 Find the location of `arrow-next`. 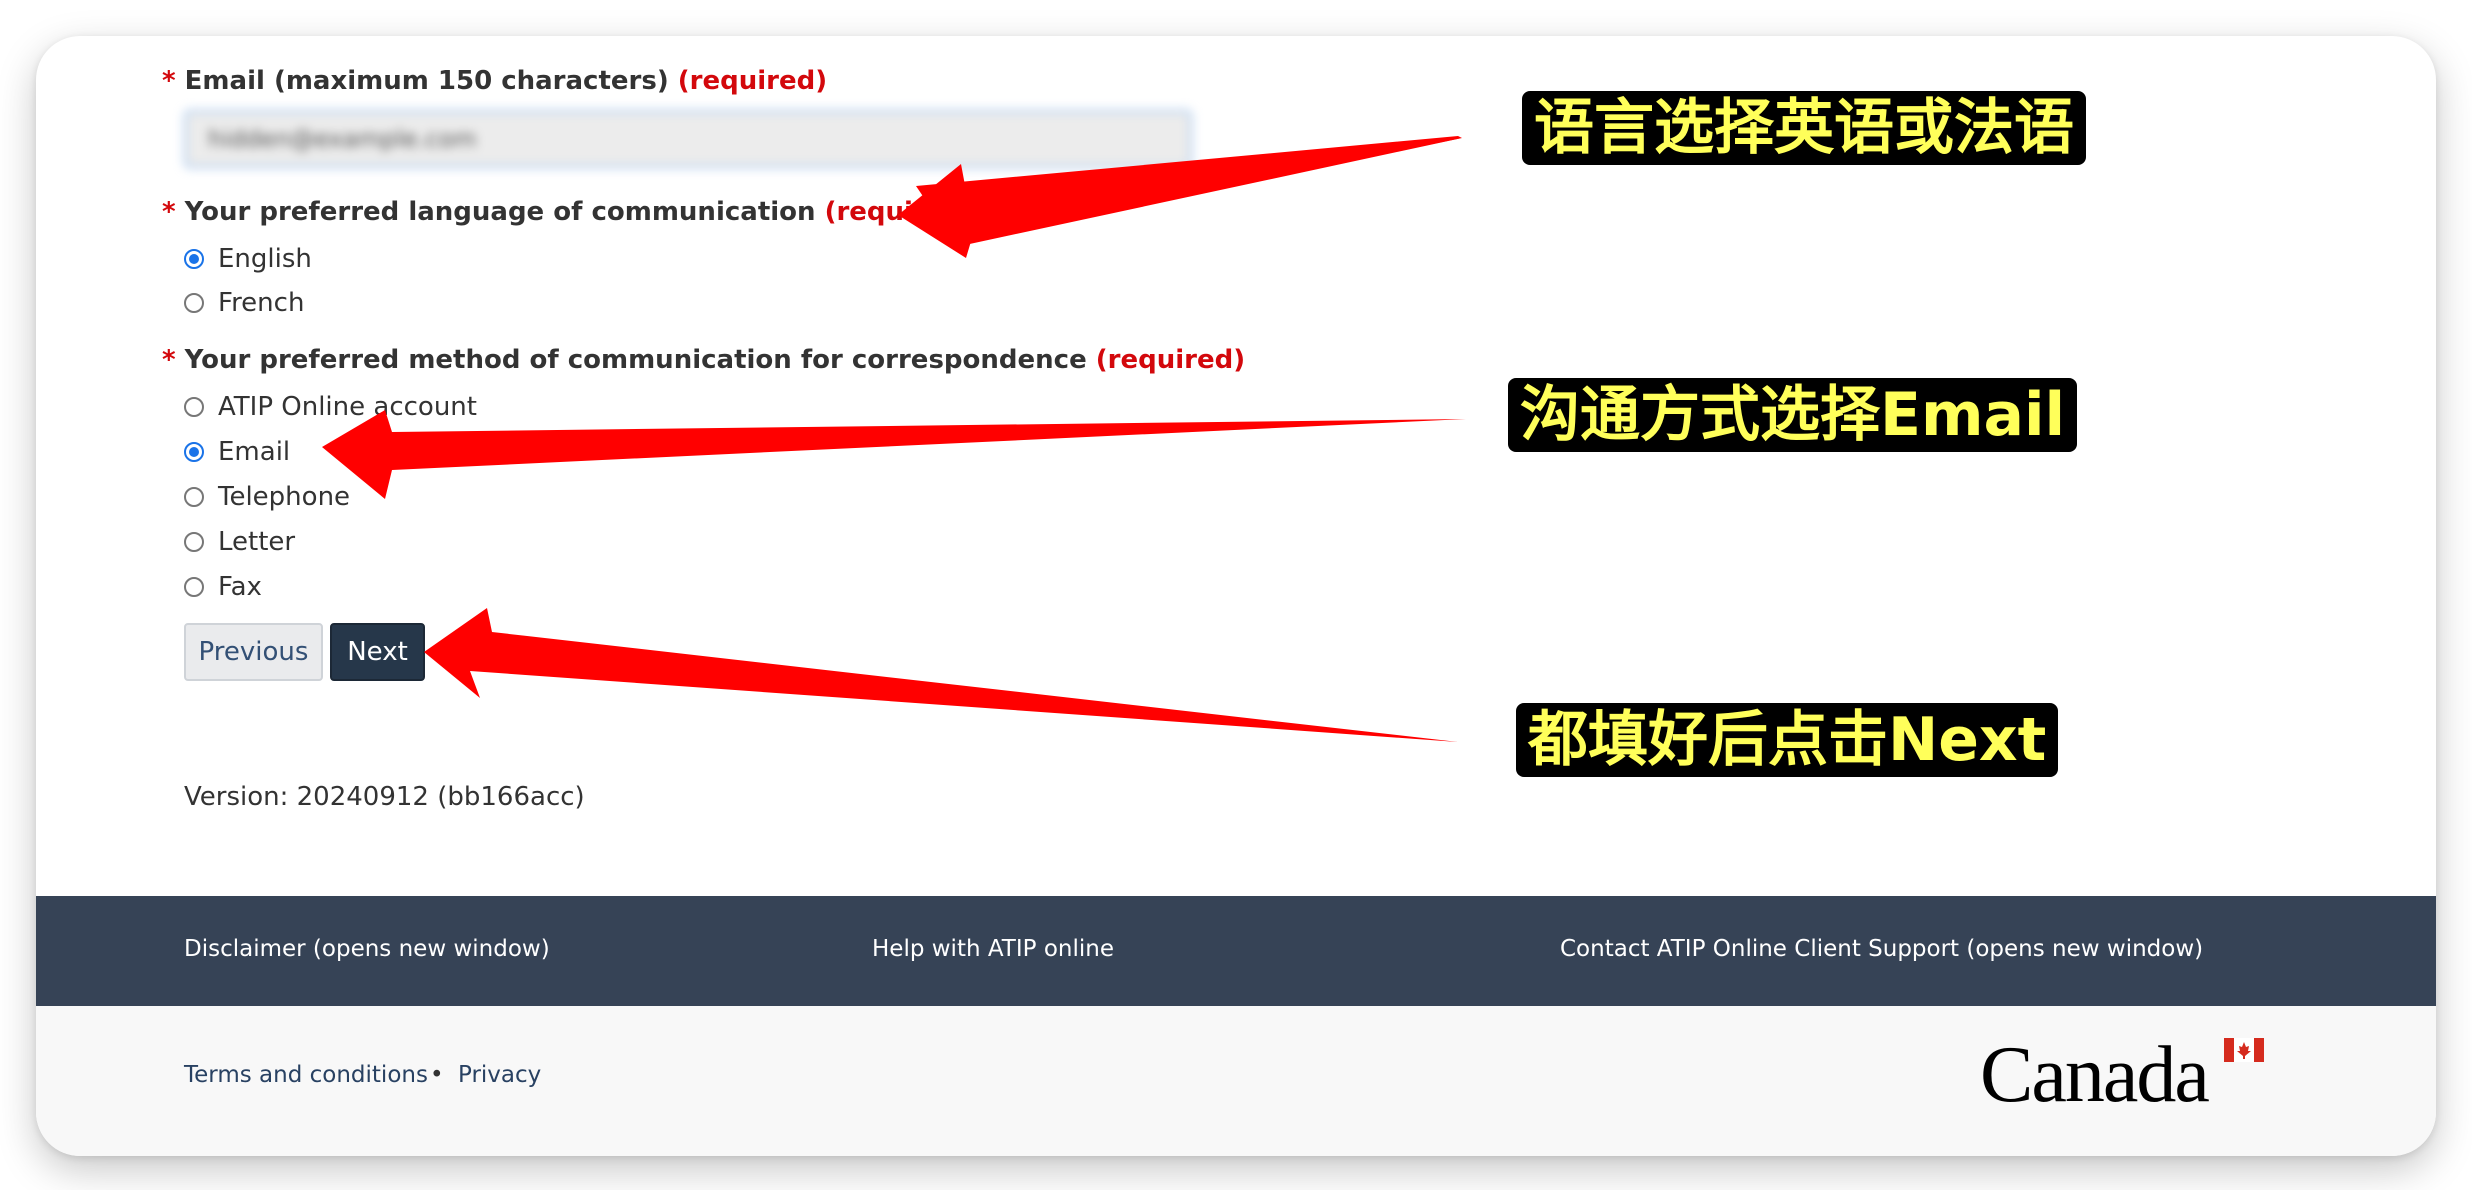

arrow-next is located at coordinates (941, 675).